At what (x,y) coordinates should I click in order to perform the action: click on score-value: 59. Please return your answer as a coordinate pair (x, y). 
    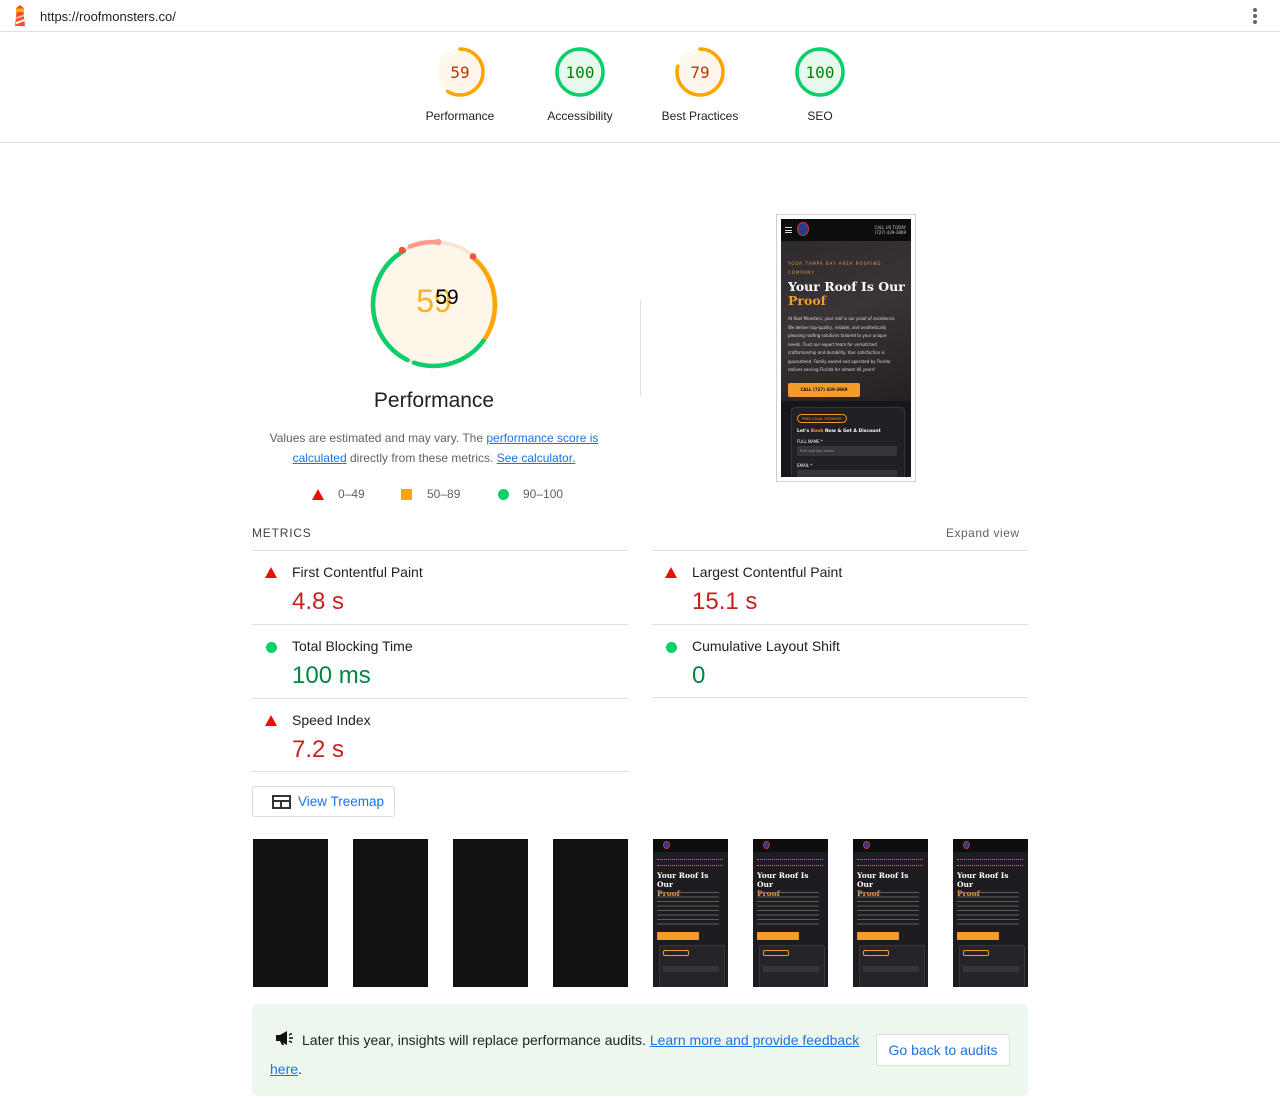
    Looking at the image, I should click on (459, 72).